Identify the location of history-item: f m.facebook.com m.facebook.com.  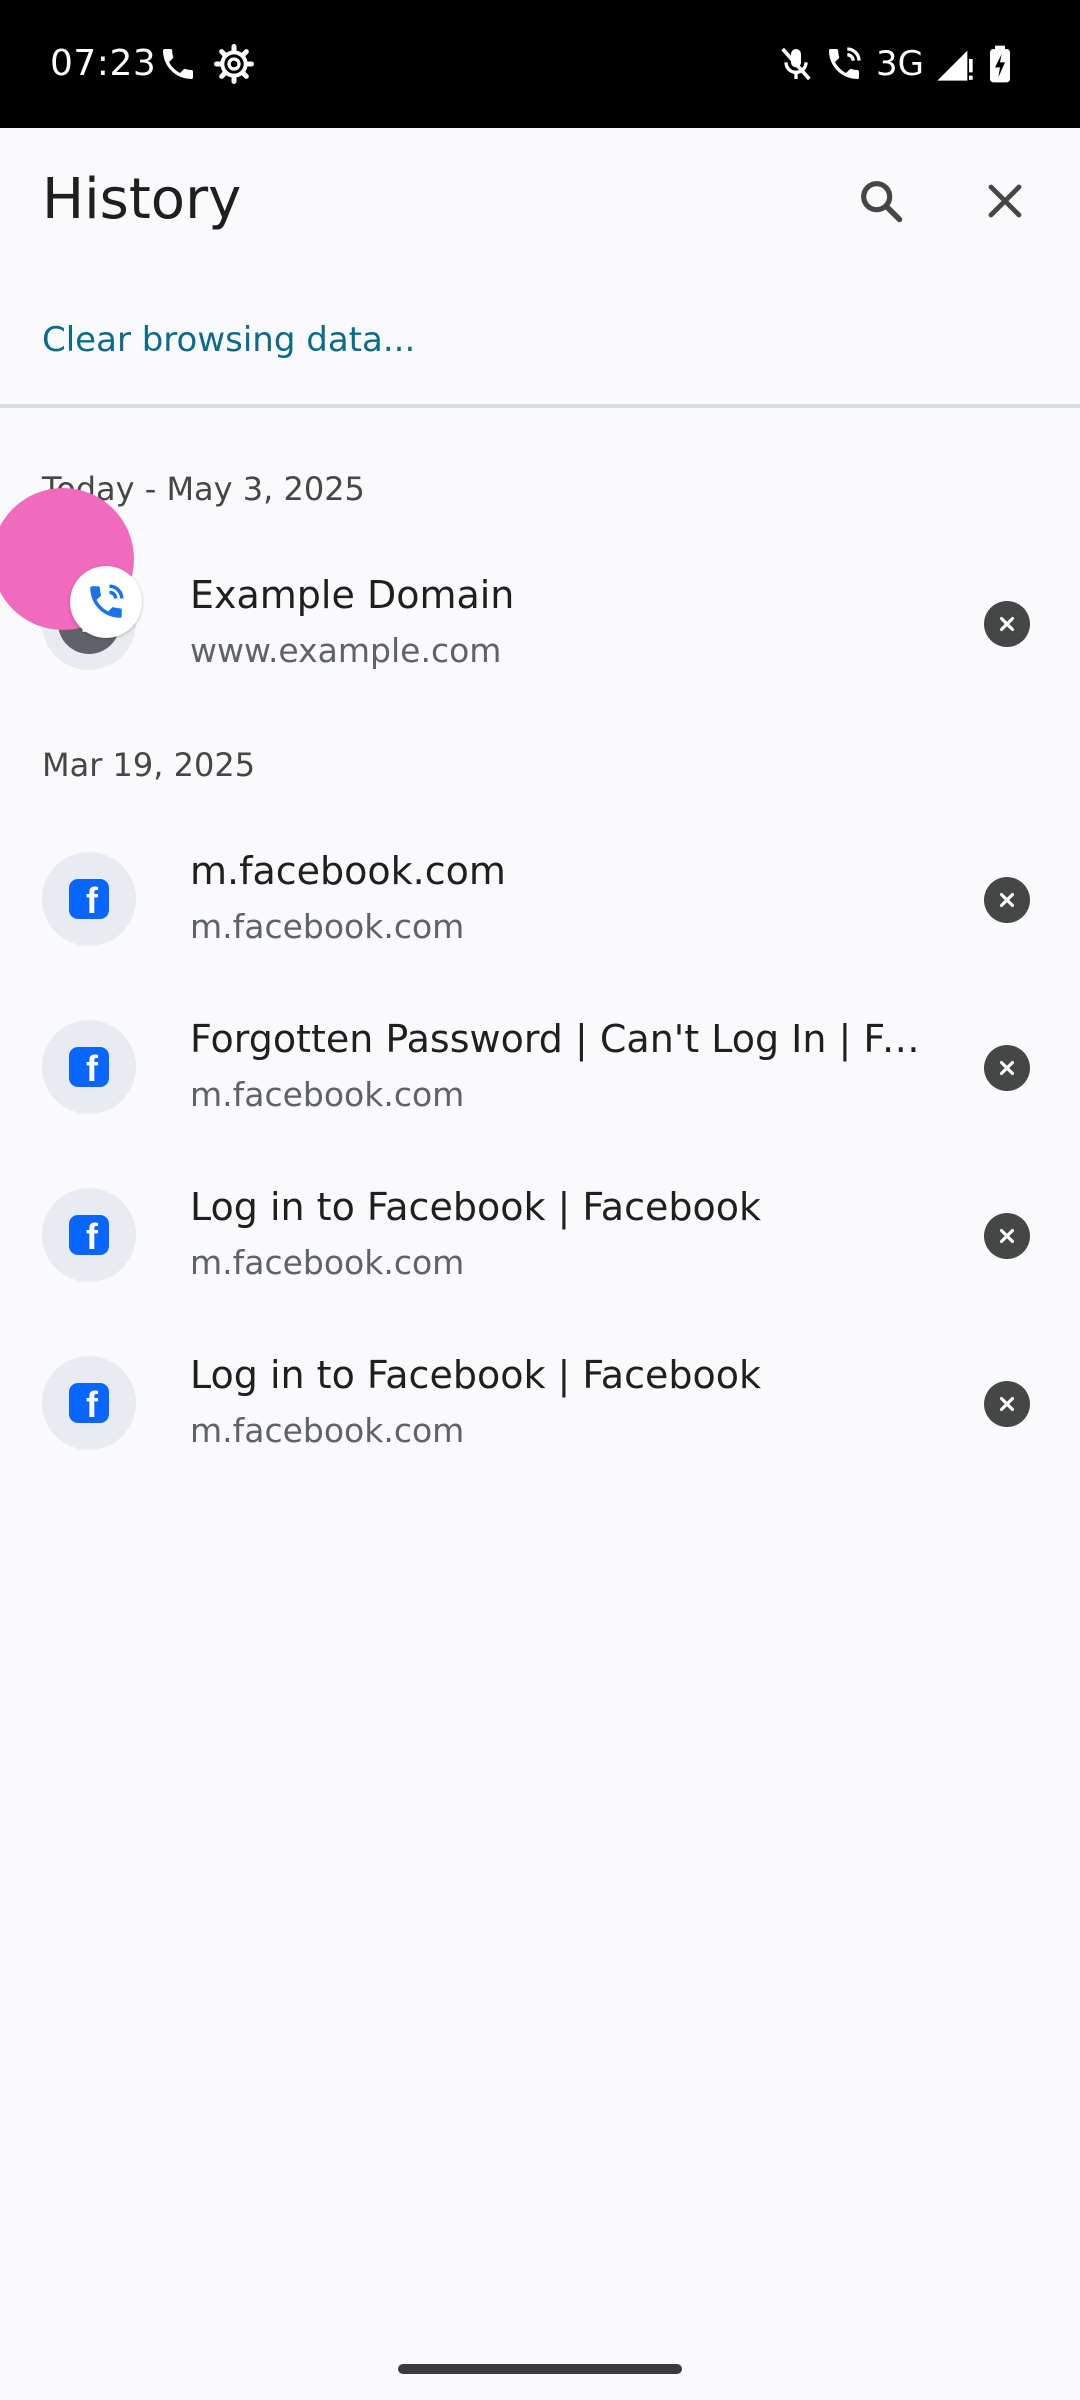
(540, 900).